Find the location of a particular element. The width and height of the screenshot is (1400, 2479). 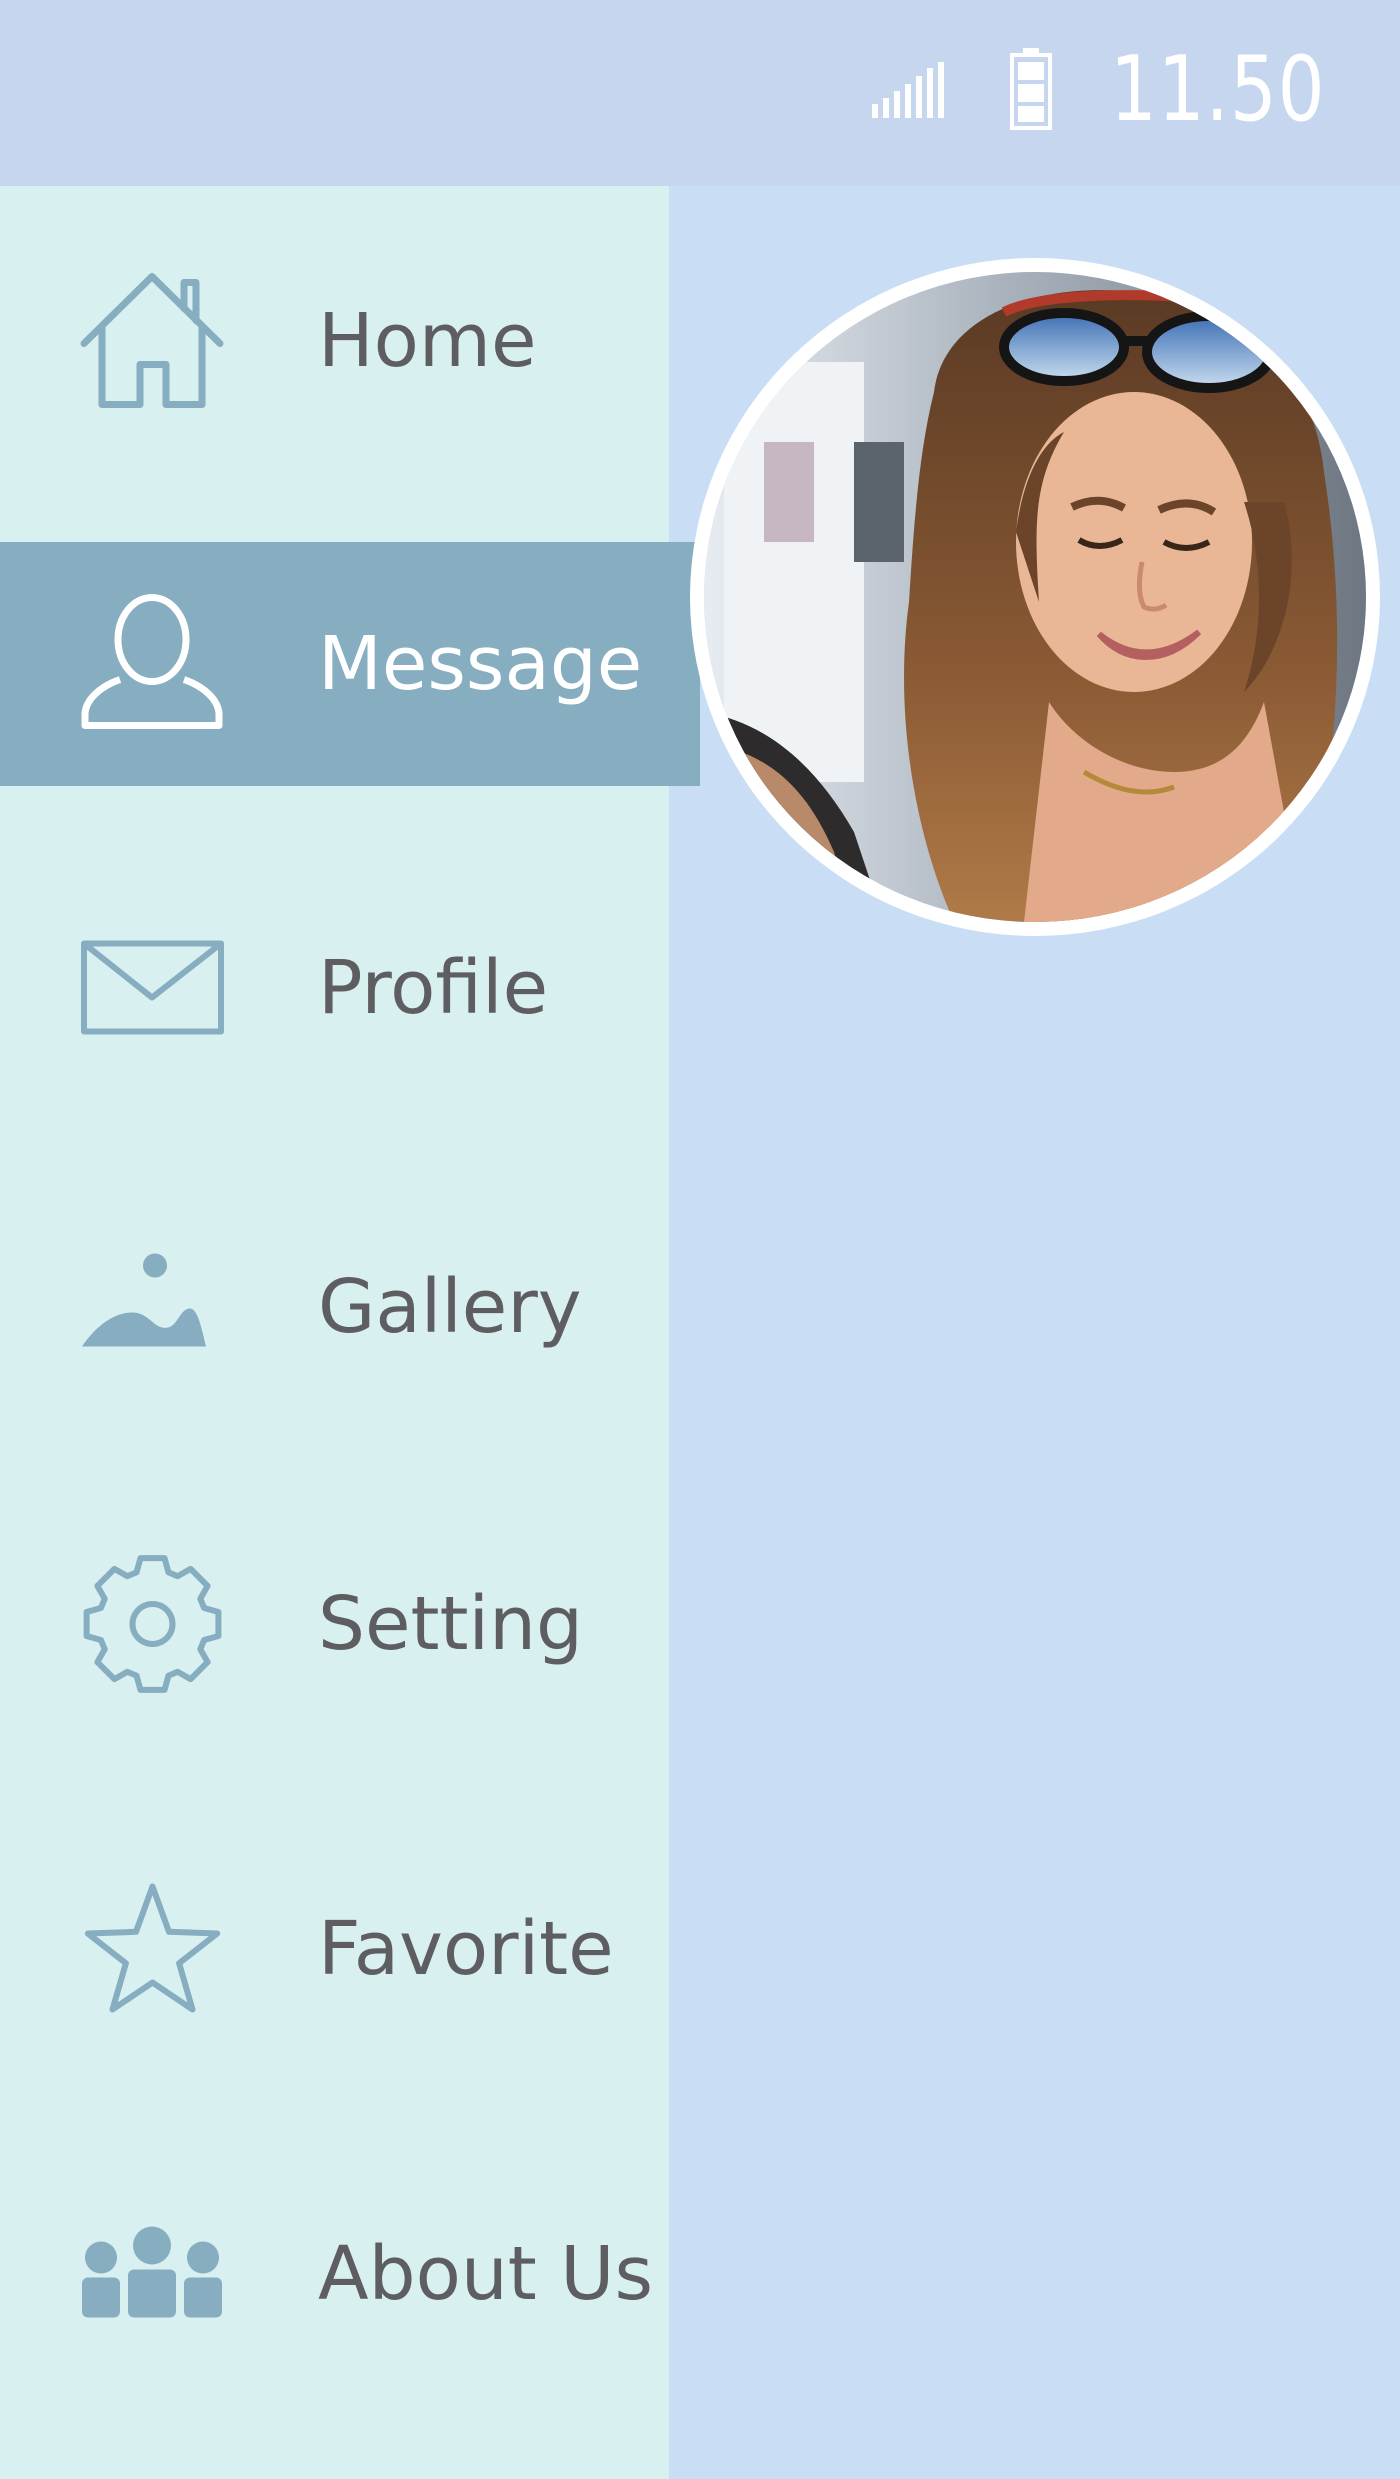

battery-icon is located at coordinates (1031, 89).